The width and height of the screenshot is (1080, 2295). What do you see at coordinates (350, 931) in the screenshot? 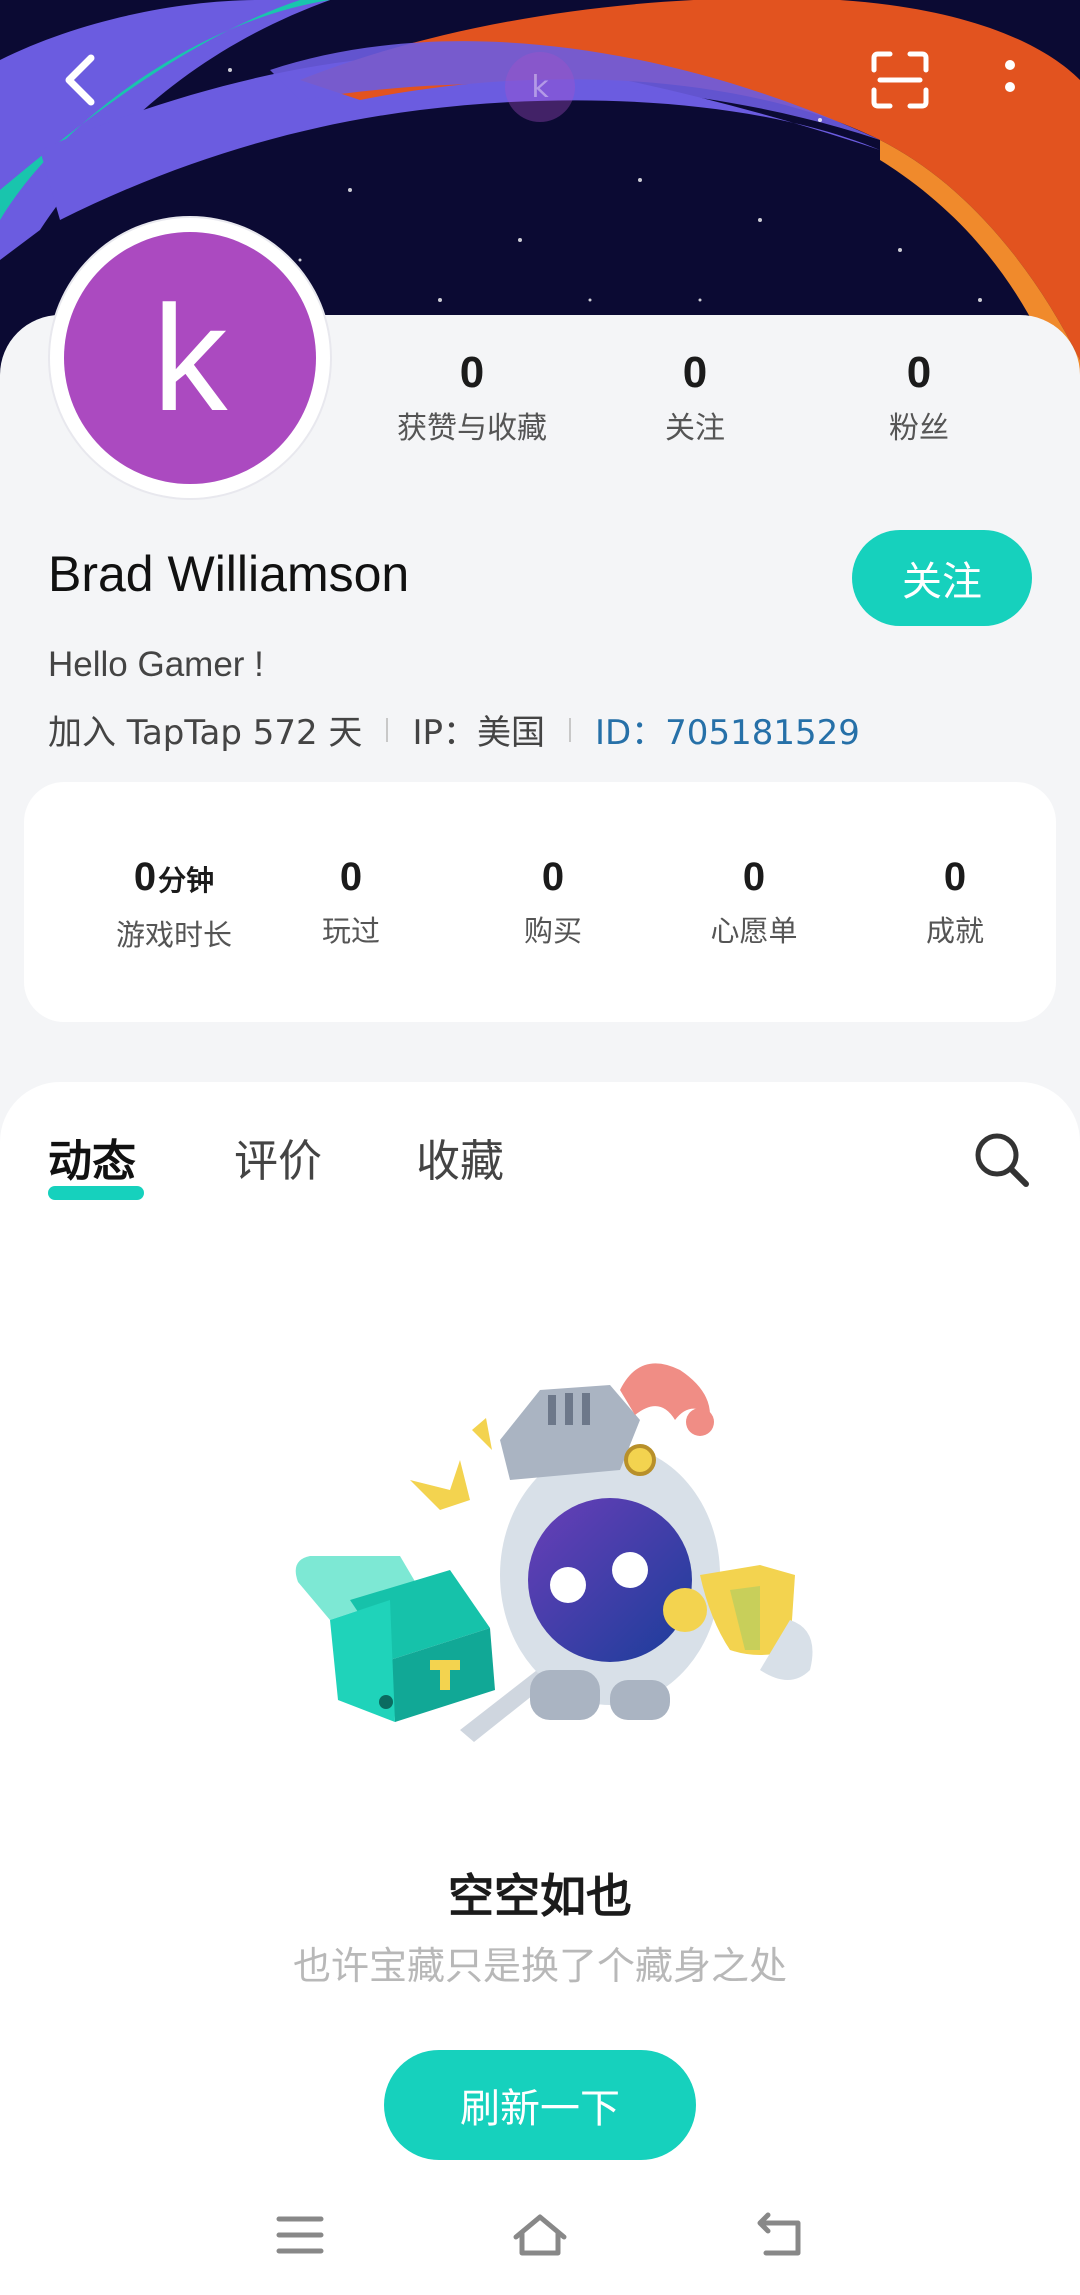
I see `played-label: 玩过` at bounding box center [350, 931].